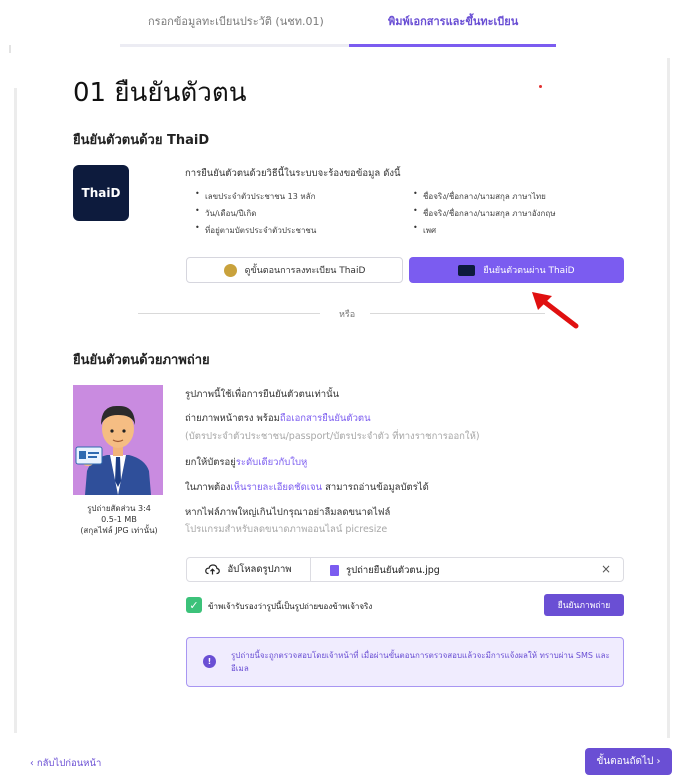 This screenshot has width=676, height=776. I want to click on sample-photo-image, so click(118, 440).